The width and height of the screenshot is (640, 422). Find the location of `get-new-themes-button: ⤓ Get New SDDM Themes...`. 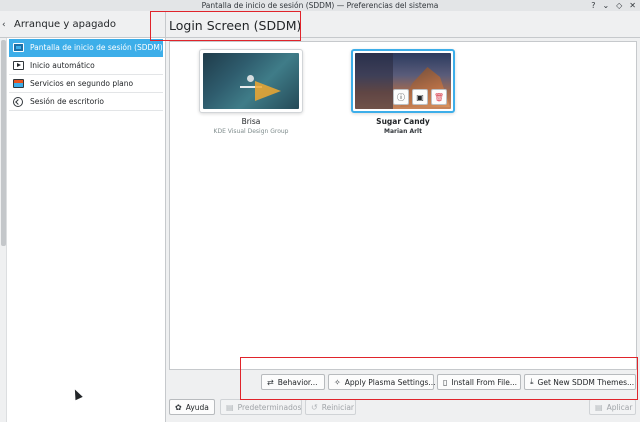

get-new-themes-button: ⤓ Get New SDDM Themes... is located at coordinates (580, 382).